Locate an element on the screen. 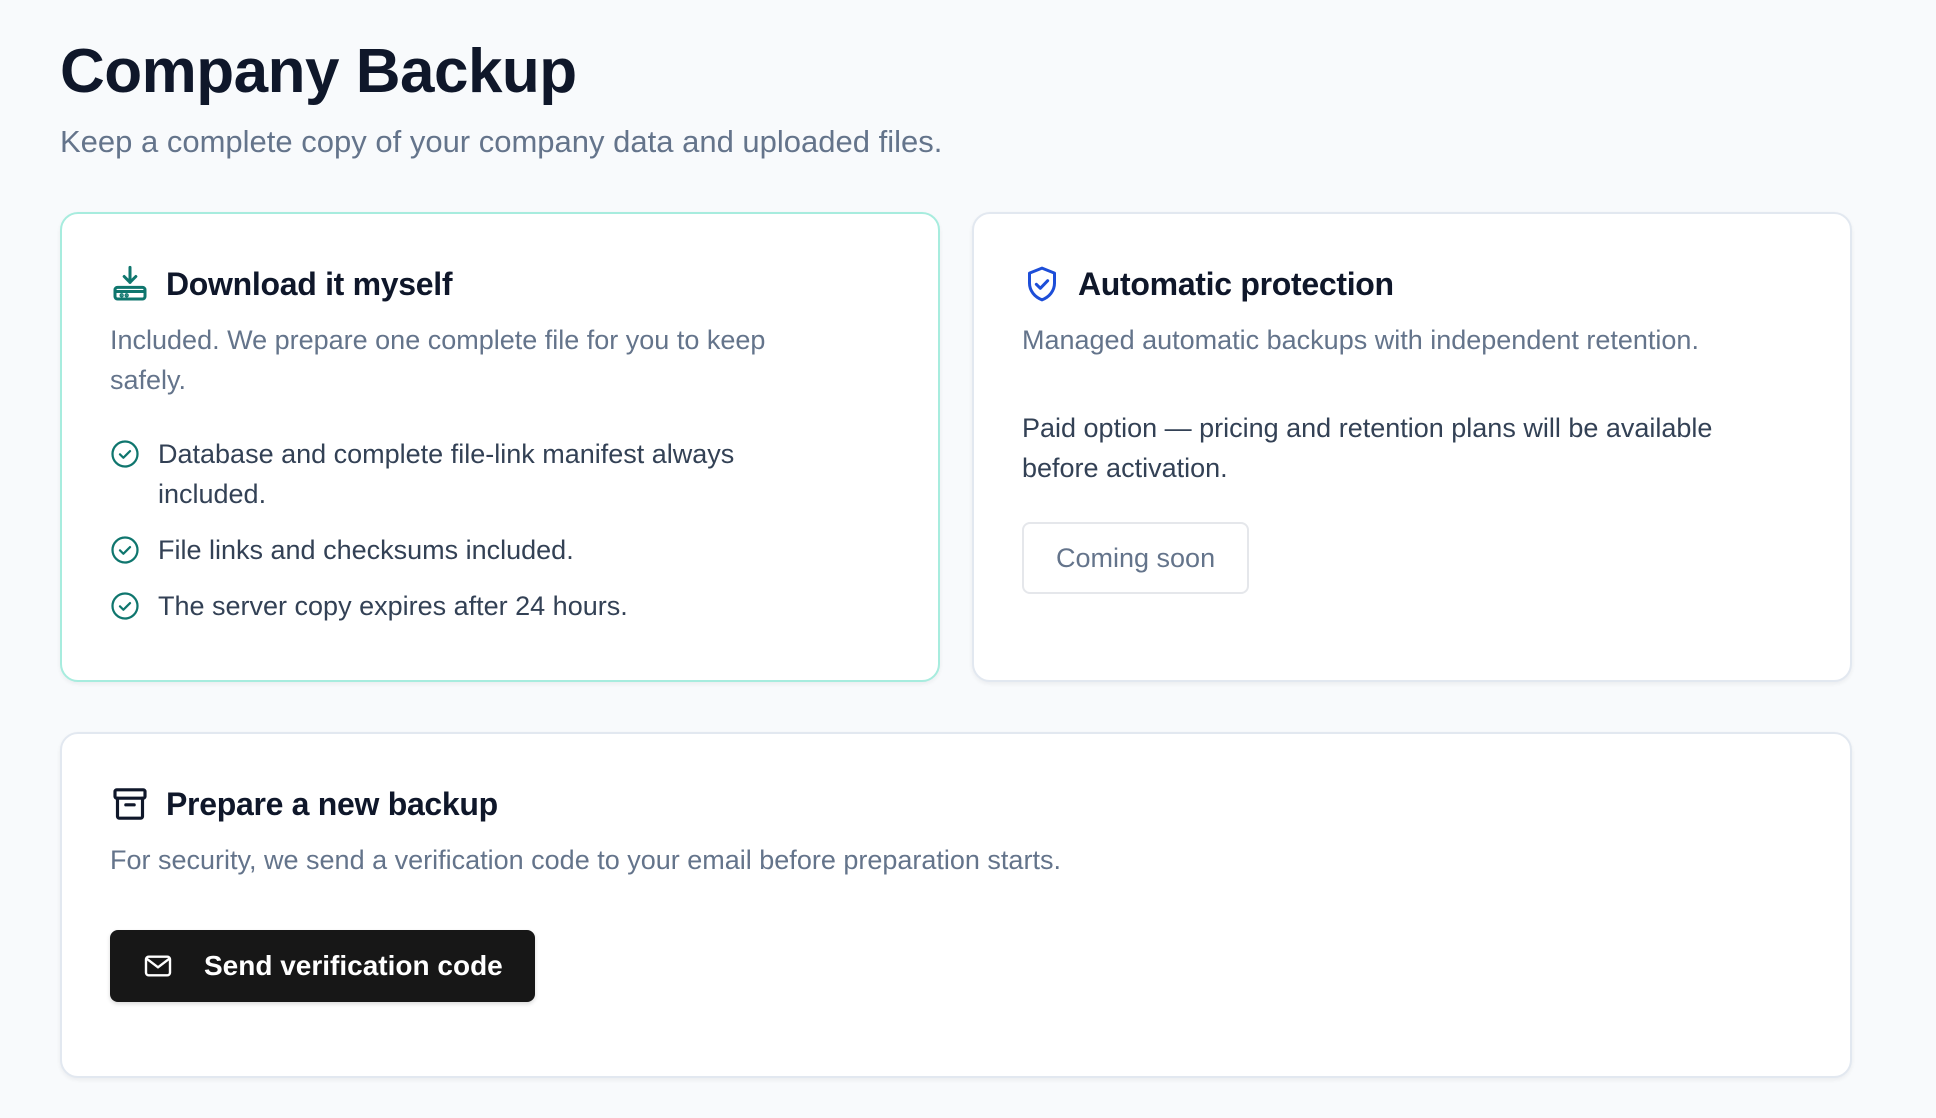 Image resolution: width=1936 pixels, height=1118 pixels. page-title: Company Backup is located at coordinates (318, 71).